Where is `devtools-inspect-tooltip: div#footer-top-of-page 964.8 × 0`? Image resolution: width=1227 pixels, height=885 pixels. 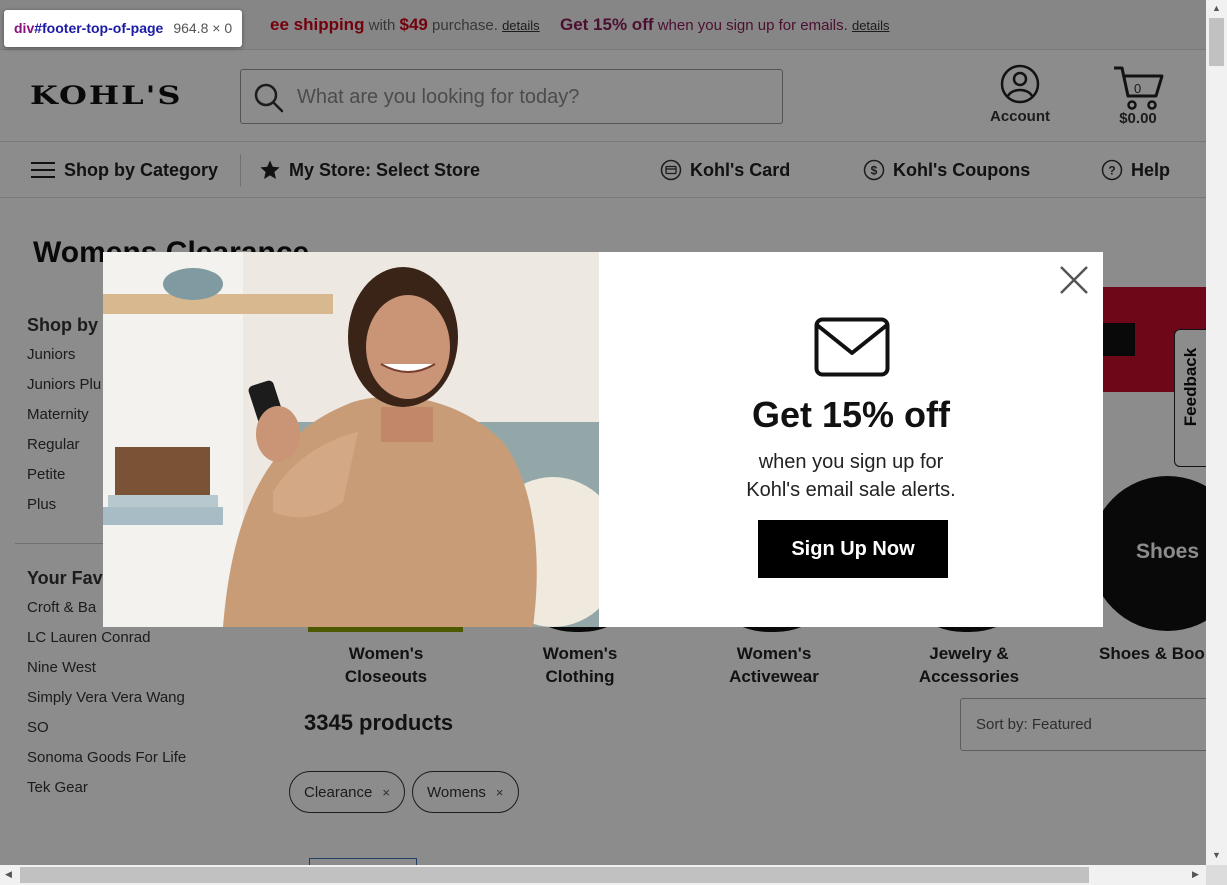 devtools-inspect-tooltip: div#footer-top-of-page 964.8 × 0 is located at coordinates (123, 28).